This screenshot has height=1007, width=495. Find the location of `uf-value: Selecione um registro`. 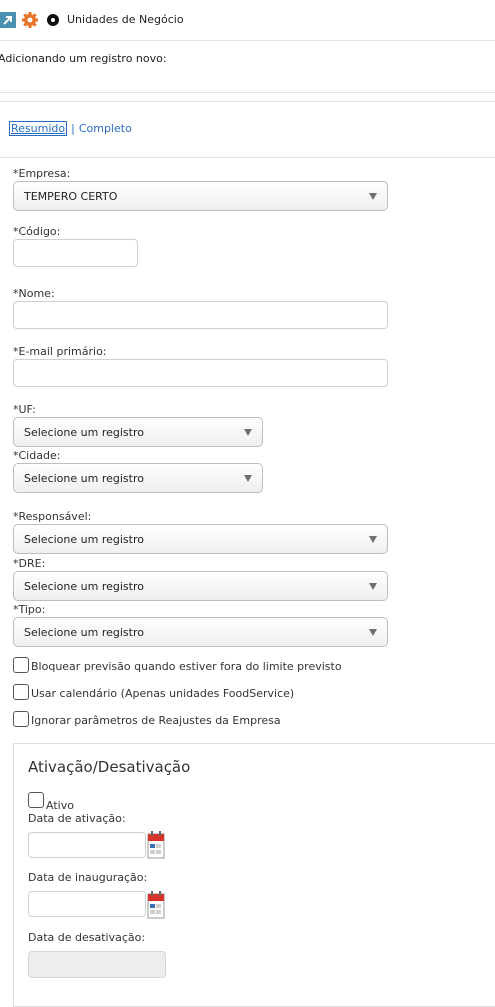

uf-value: Selecione um registro is located at coordinates (84, 432).